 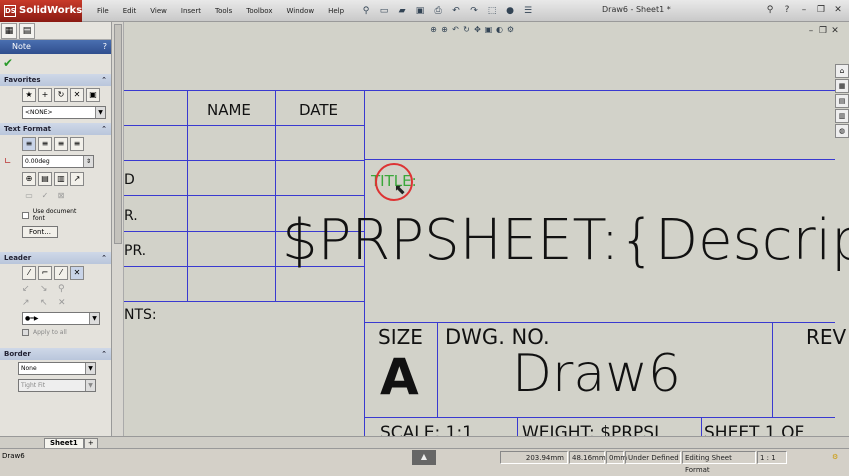 I want to click on search-icon: ⚲, so click(x=770, y=10).